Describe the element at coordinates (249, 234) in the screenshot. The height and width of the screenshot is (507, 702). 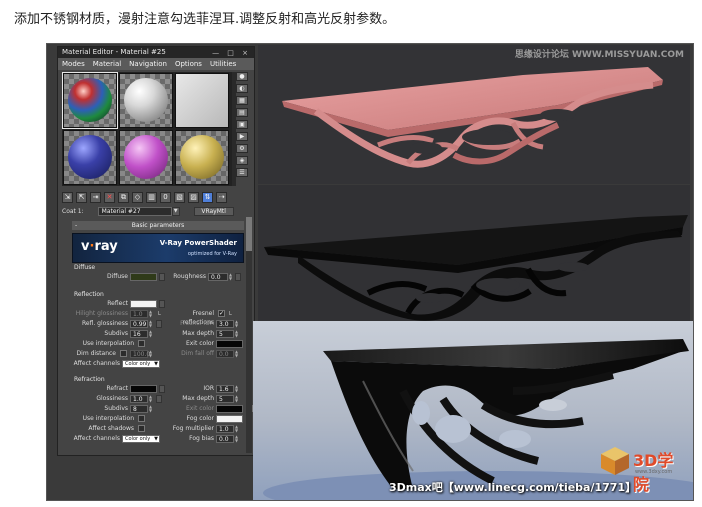
I see `scrollbar-thumb` at that location.